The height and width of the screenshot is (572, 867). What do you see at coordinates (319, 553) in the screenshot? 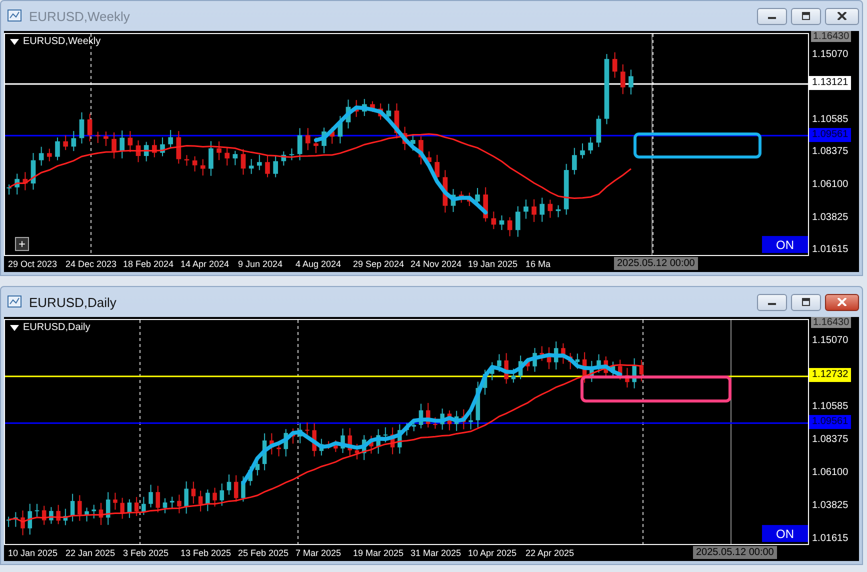
I see `date-label: 7 Mar 2025` at bounding box center [319, 553].